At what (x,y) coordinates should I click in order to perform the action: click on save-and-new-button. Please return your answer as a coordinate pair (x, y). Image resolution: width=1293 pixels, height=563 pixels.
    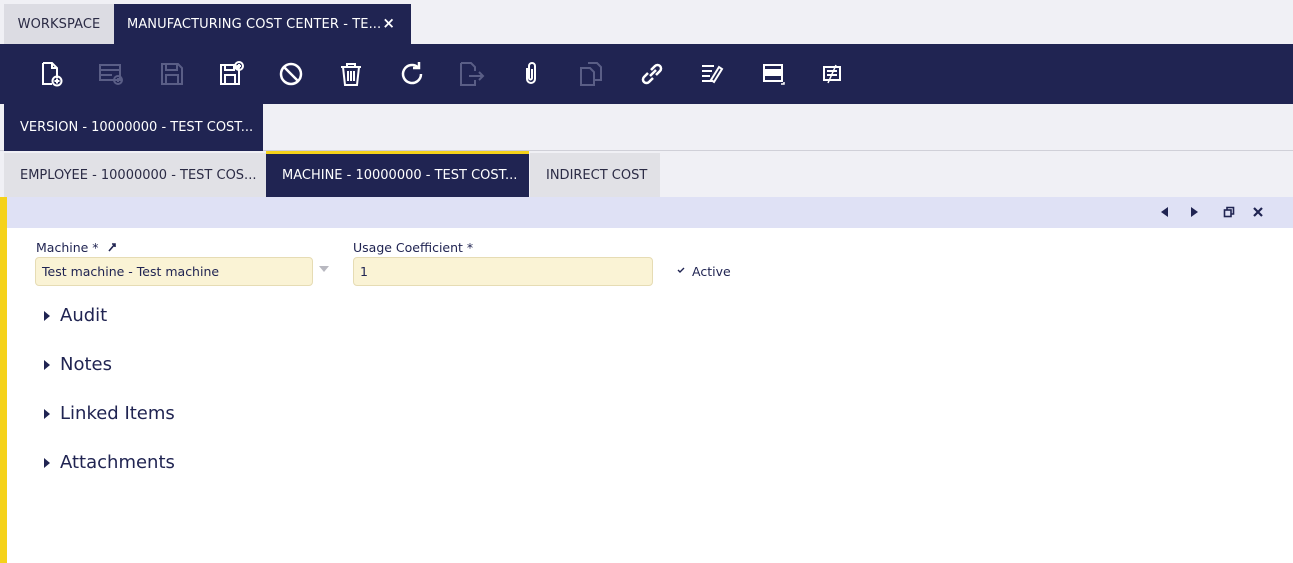
    Looking at the image, I should click on (231, 74).